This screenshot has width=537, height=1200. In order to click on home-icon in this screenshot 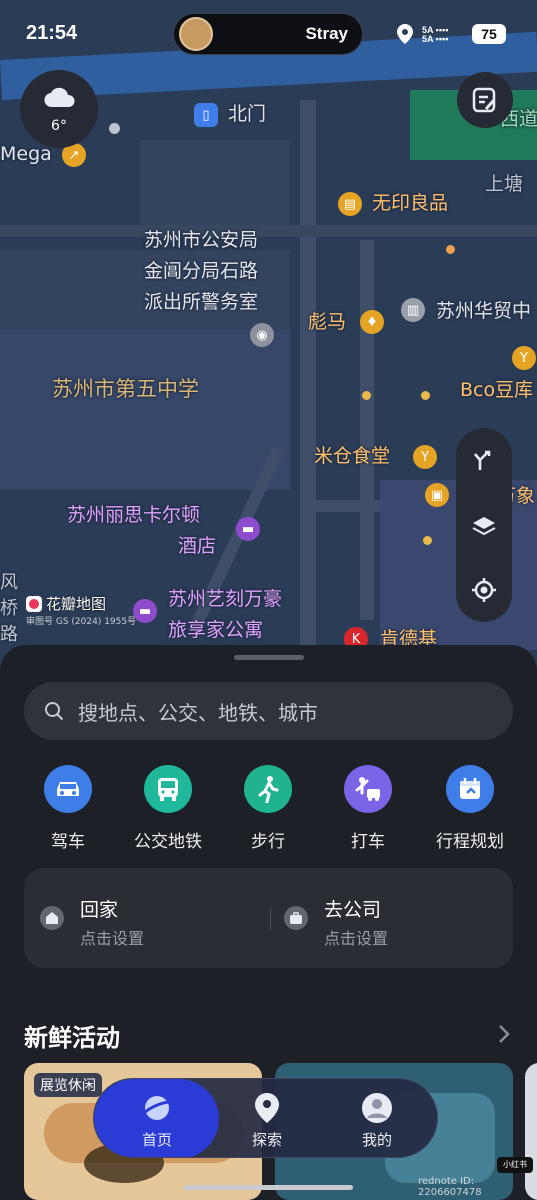, I will do `click(52, 918)`.